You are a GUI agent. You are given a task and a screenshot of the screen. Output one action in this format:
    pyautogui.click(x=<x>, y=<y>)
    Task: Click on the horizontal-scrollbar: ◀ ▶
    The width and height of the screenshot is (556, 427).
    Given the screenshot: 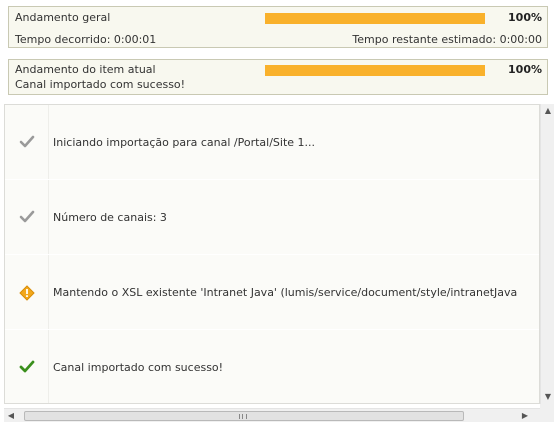 What is the action you would take?
    pyautogui.click(x=272, y=415)
    